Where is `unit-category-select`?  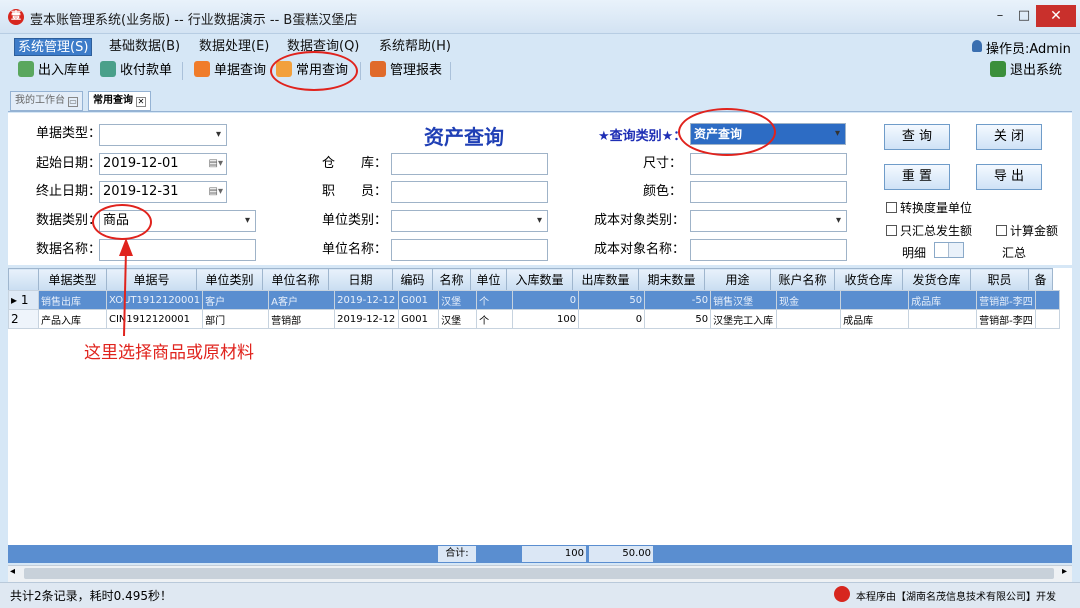
unit-category-select is located at coordinates (469, 221).